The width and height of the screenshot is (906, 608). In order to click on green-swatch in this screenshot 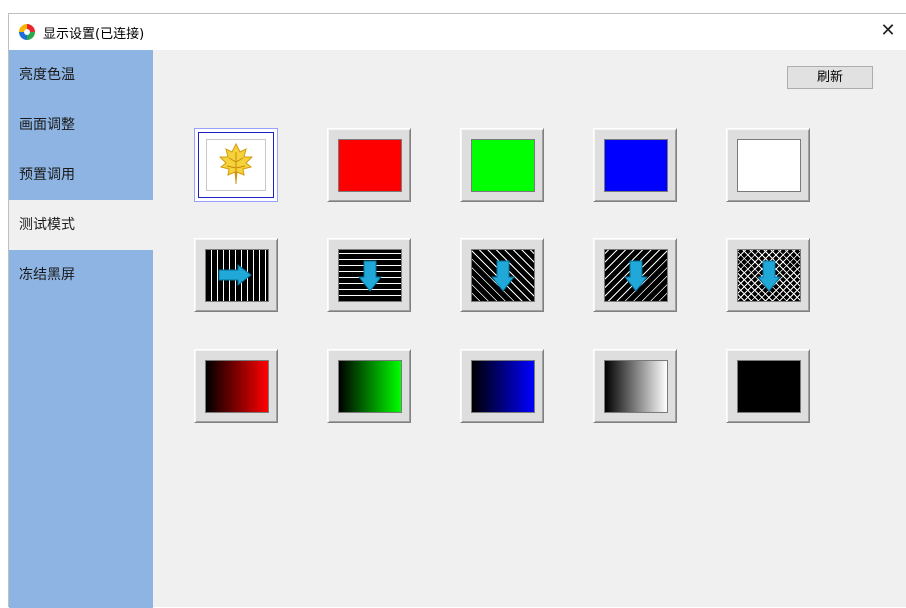, I will do `click(503, 165)`.